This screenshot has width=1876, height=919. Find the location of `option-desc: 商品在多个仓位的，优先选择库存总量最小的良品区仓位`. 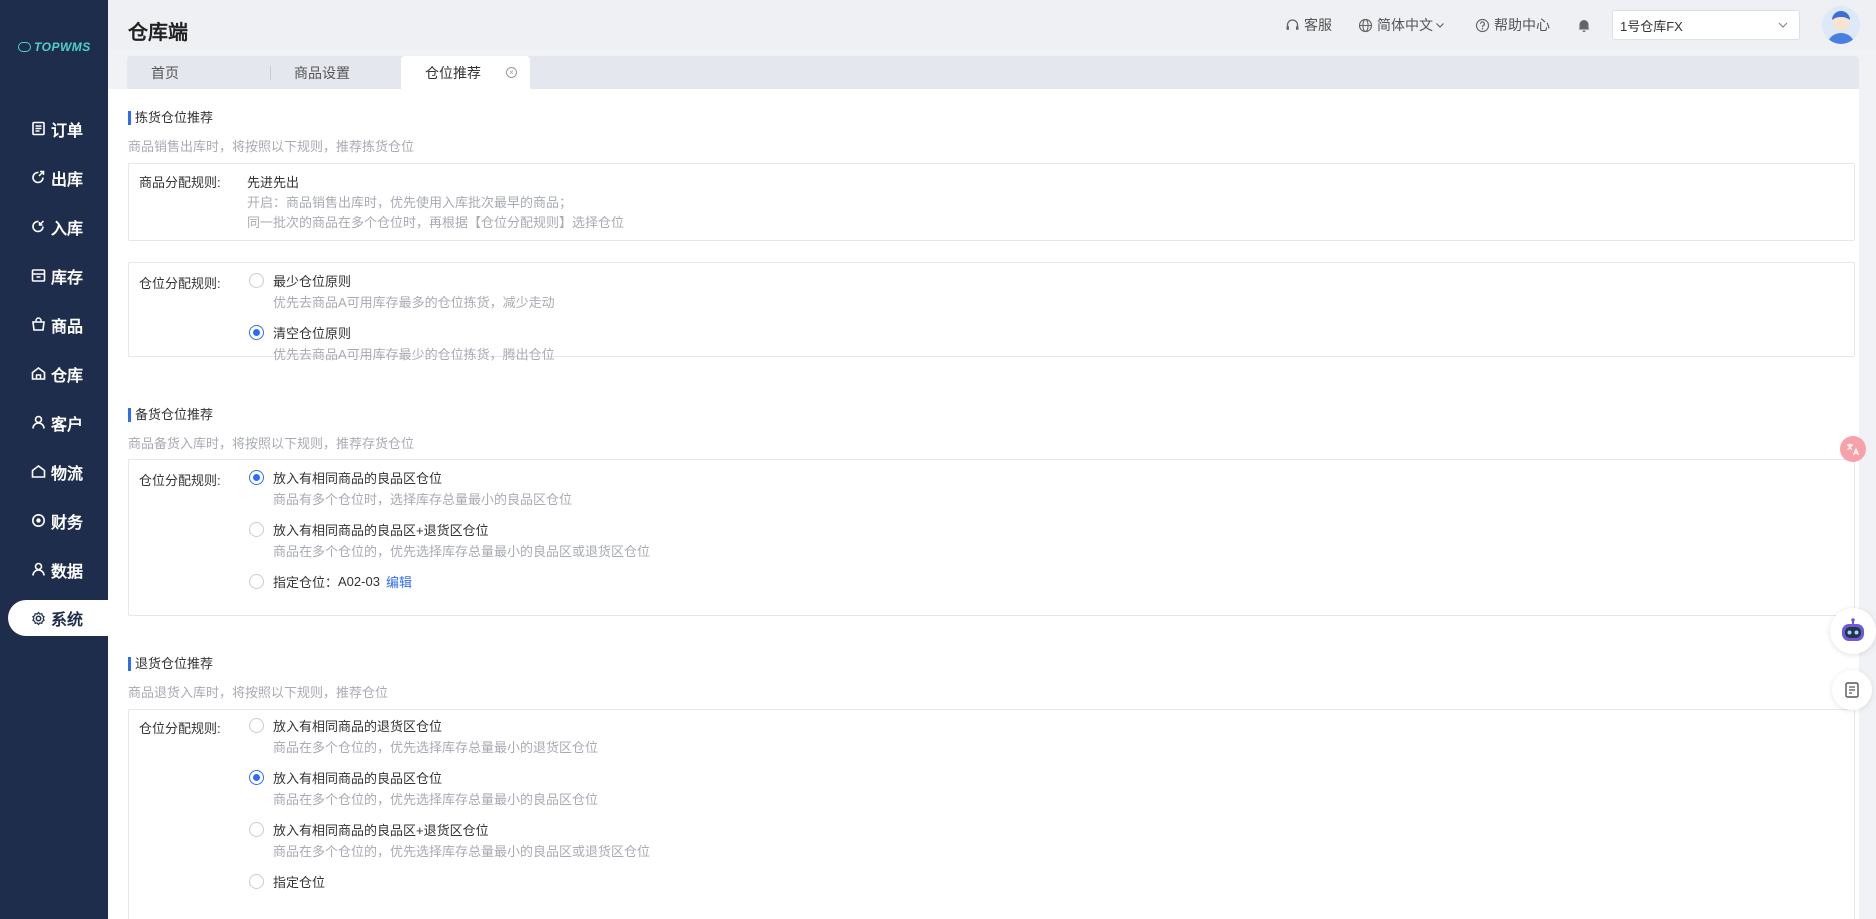

option-desc: 商品在多个仓位的，优先选择库存总量最小的良品区仓位 is located at coordinates (436, 799).